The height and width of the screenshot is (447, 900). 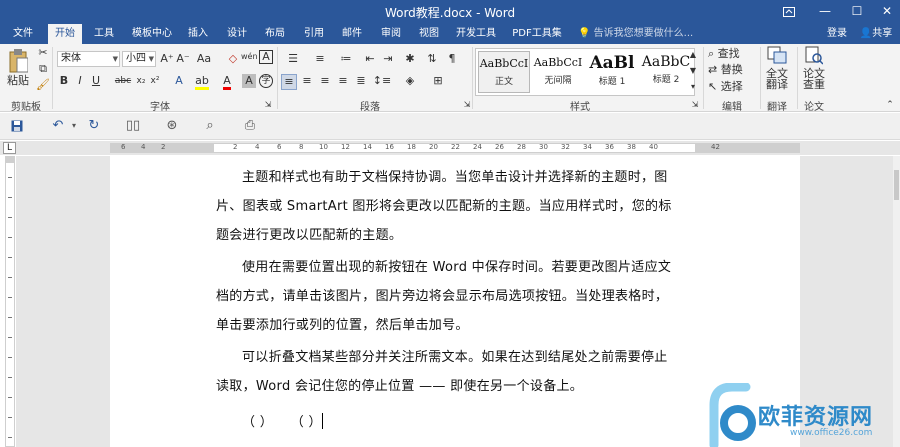 What do you see at coordinates (452, 59) in the screenshot?
I see `show-marks-icon: ¶` at bounding box center [452, 59].